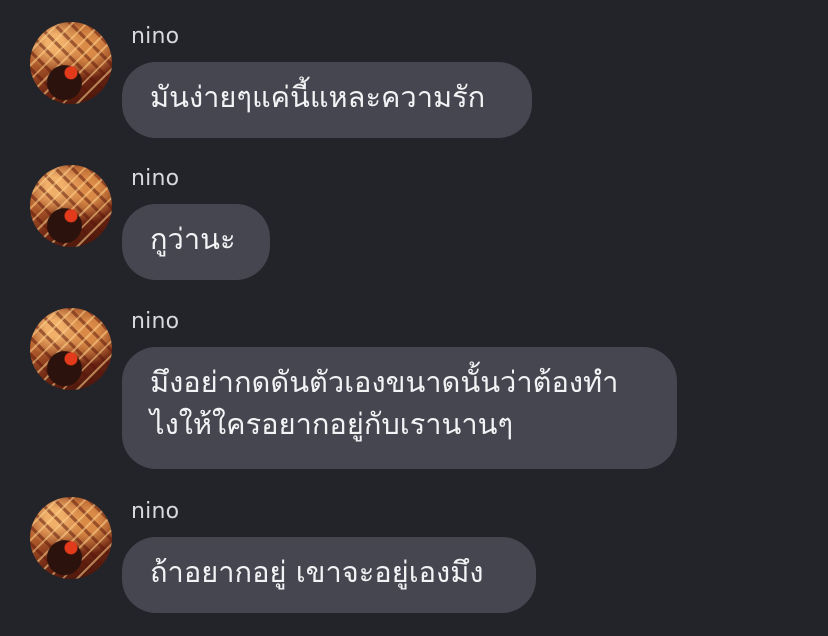 The height and width of the screenshot is (636, 828). I want to click on message-bubble: กูว่านะ, so click(196, 242).